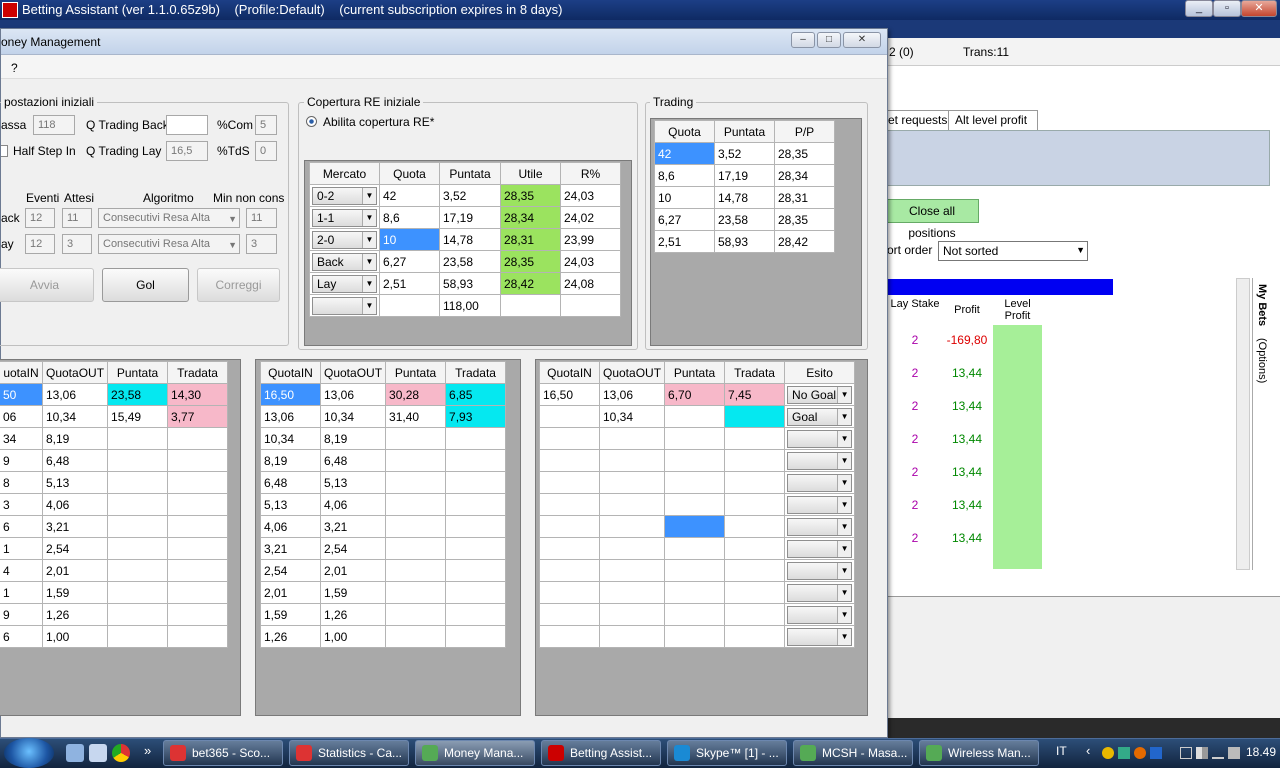 The height and width of the screenshot is (768, 1280). I want to click on minimize-button: _, so click(1199, 8).